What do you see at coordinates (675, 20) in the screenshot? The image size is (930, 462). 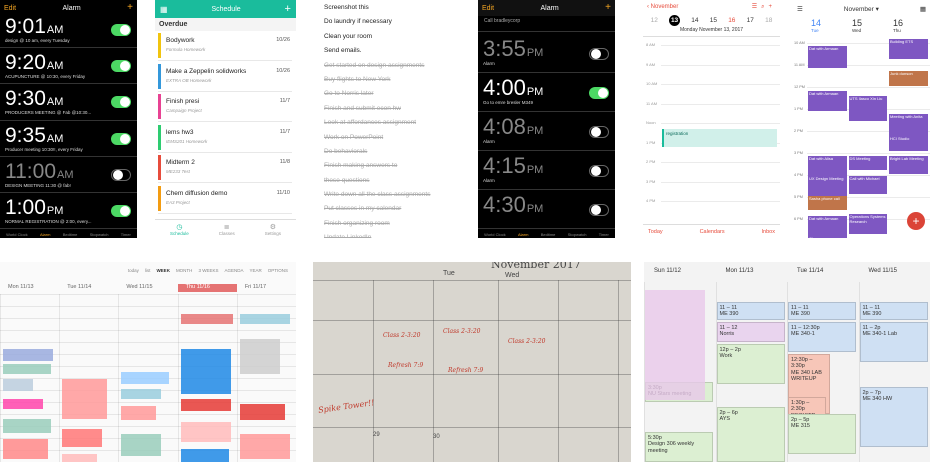 I see `day-number: 13` at bounding box center [675, 20].